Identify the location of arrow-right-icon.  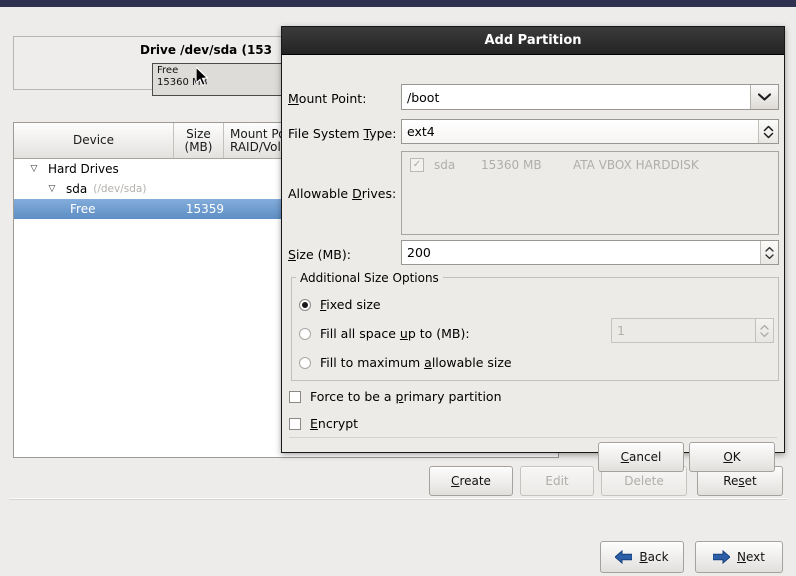
(722, 557).